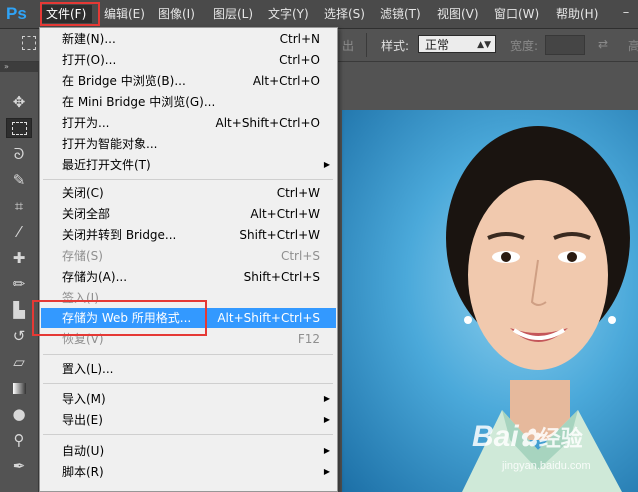 Image resolution: width=638 pixels, height=492 pixels. Describe the element at coordinates (83, 193) in the screenshot. I see `menu-item-label: 关闭(C)` at that location.